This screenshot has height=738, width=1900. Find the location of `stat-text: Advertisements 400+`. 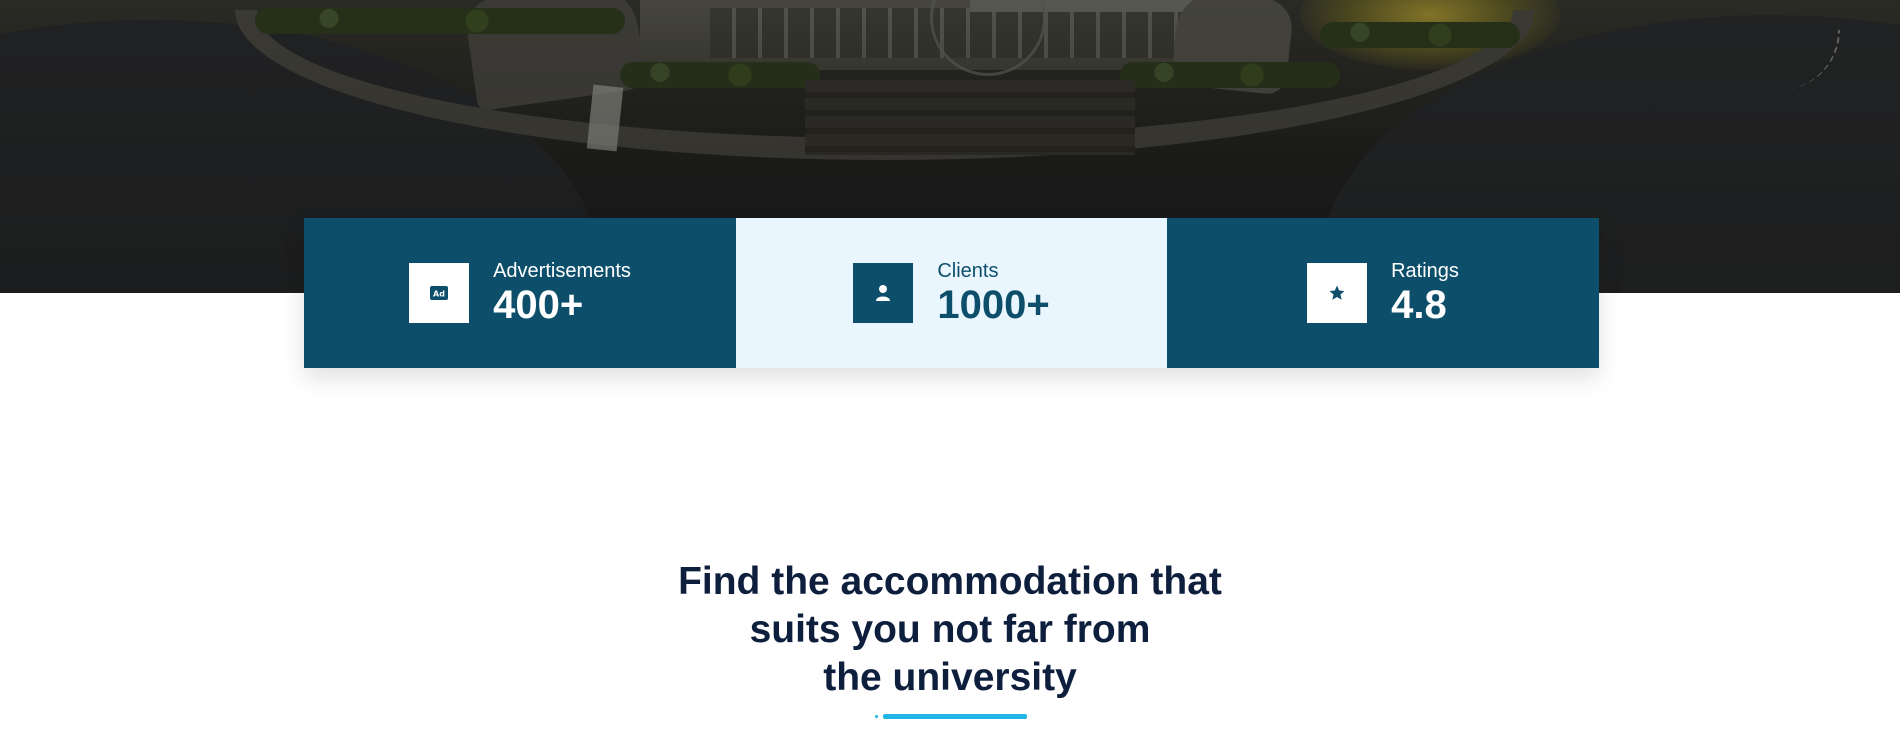

stat-text: Advertisements 400+ is located at coordinates (562, 293).